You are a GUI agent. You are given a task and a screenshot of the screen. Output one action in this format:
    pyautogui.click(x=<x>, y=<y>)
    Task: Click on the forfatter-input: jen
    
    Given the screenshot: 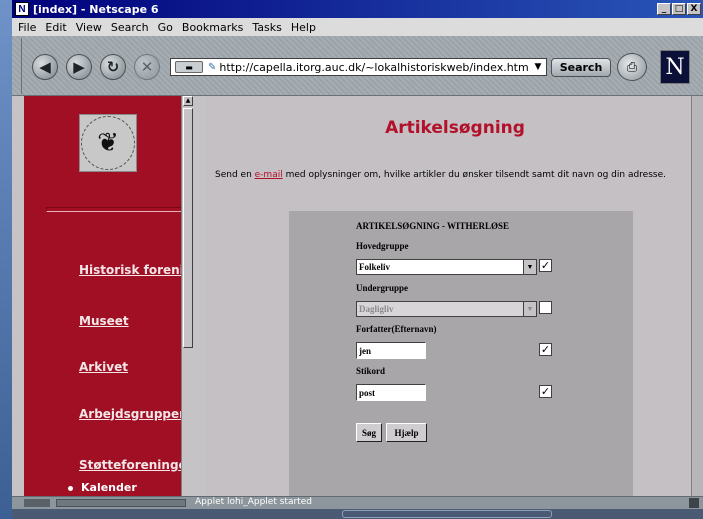 What is the action you would take?
    pyautogui.click(x=391, y=350)
    